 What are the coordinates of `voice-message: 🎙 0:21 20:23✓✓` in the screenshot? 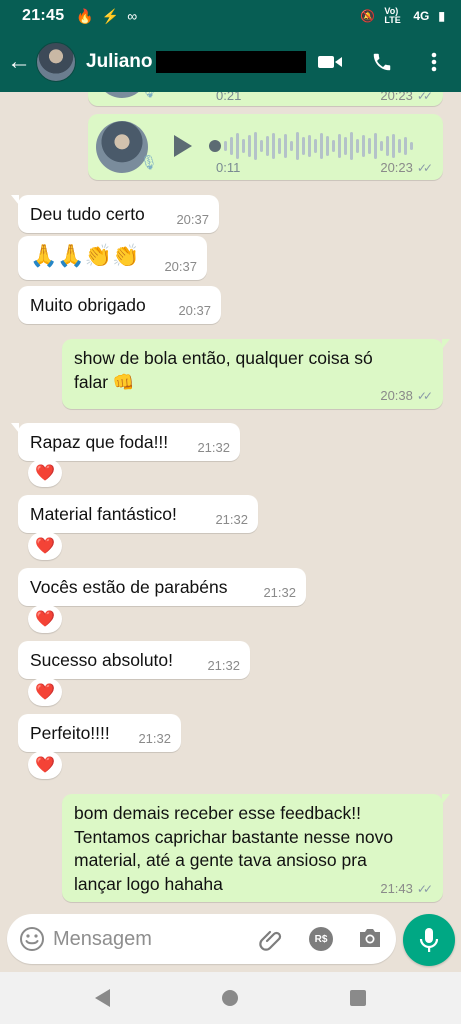 It's located at (265, 99).